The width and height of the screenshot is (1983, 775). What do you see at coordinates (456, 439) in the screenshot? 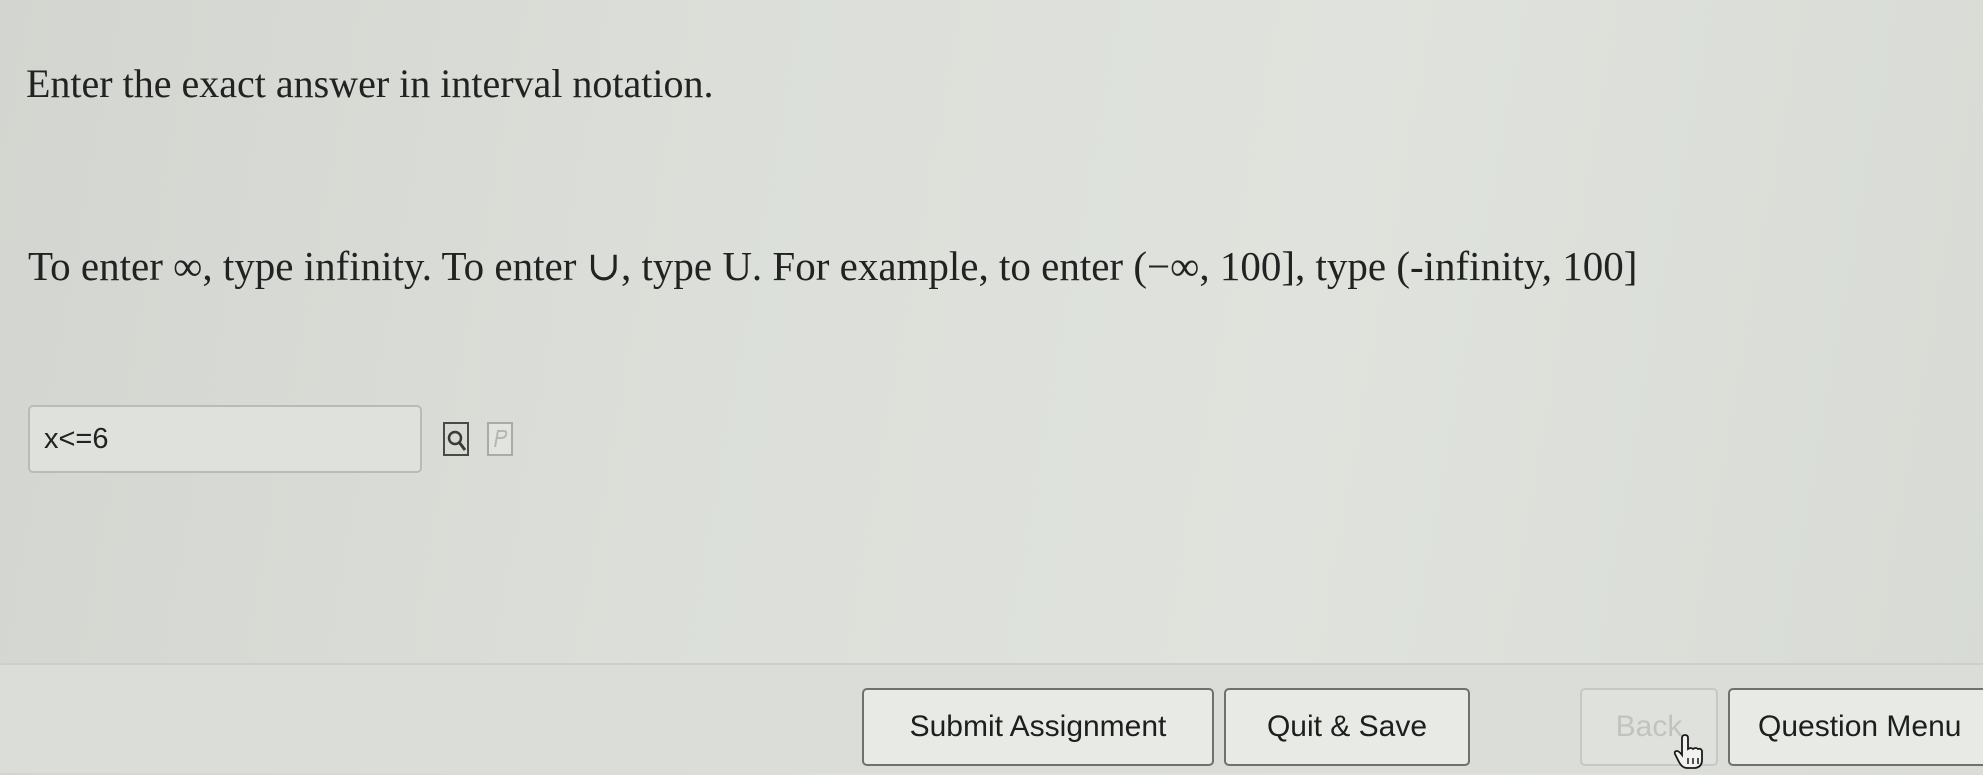
I see `preview-icon` at bounding box center [456, 439].